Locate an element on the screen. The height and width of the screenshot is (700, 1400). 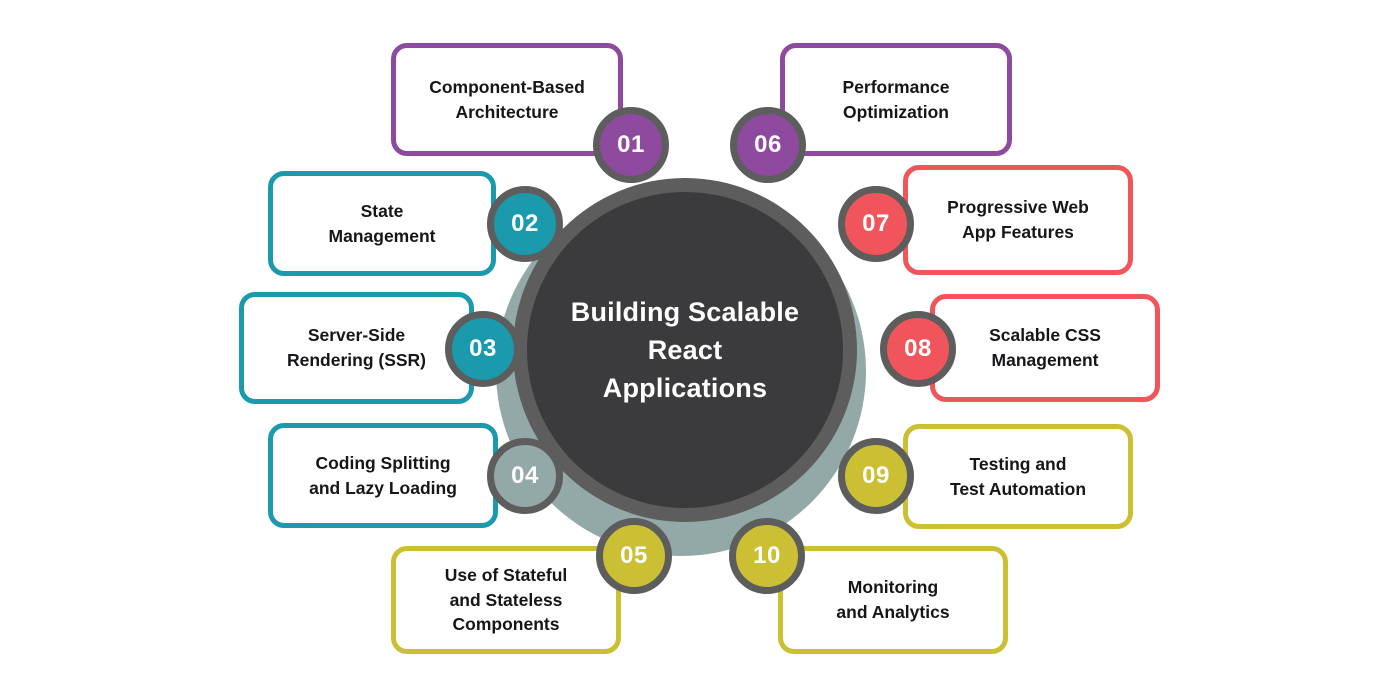
node-box: Progressive Web App Features is located at coordinates (1018, 220).